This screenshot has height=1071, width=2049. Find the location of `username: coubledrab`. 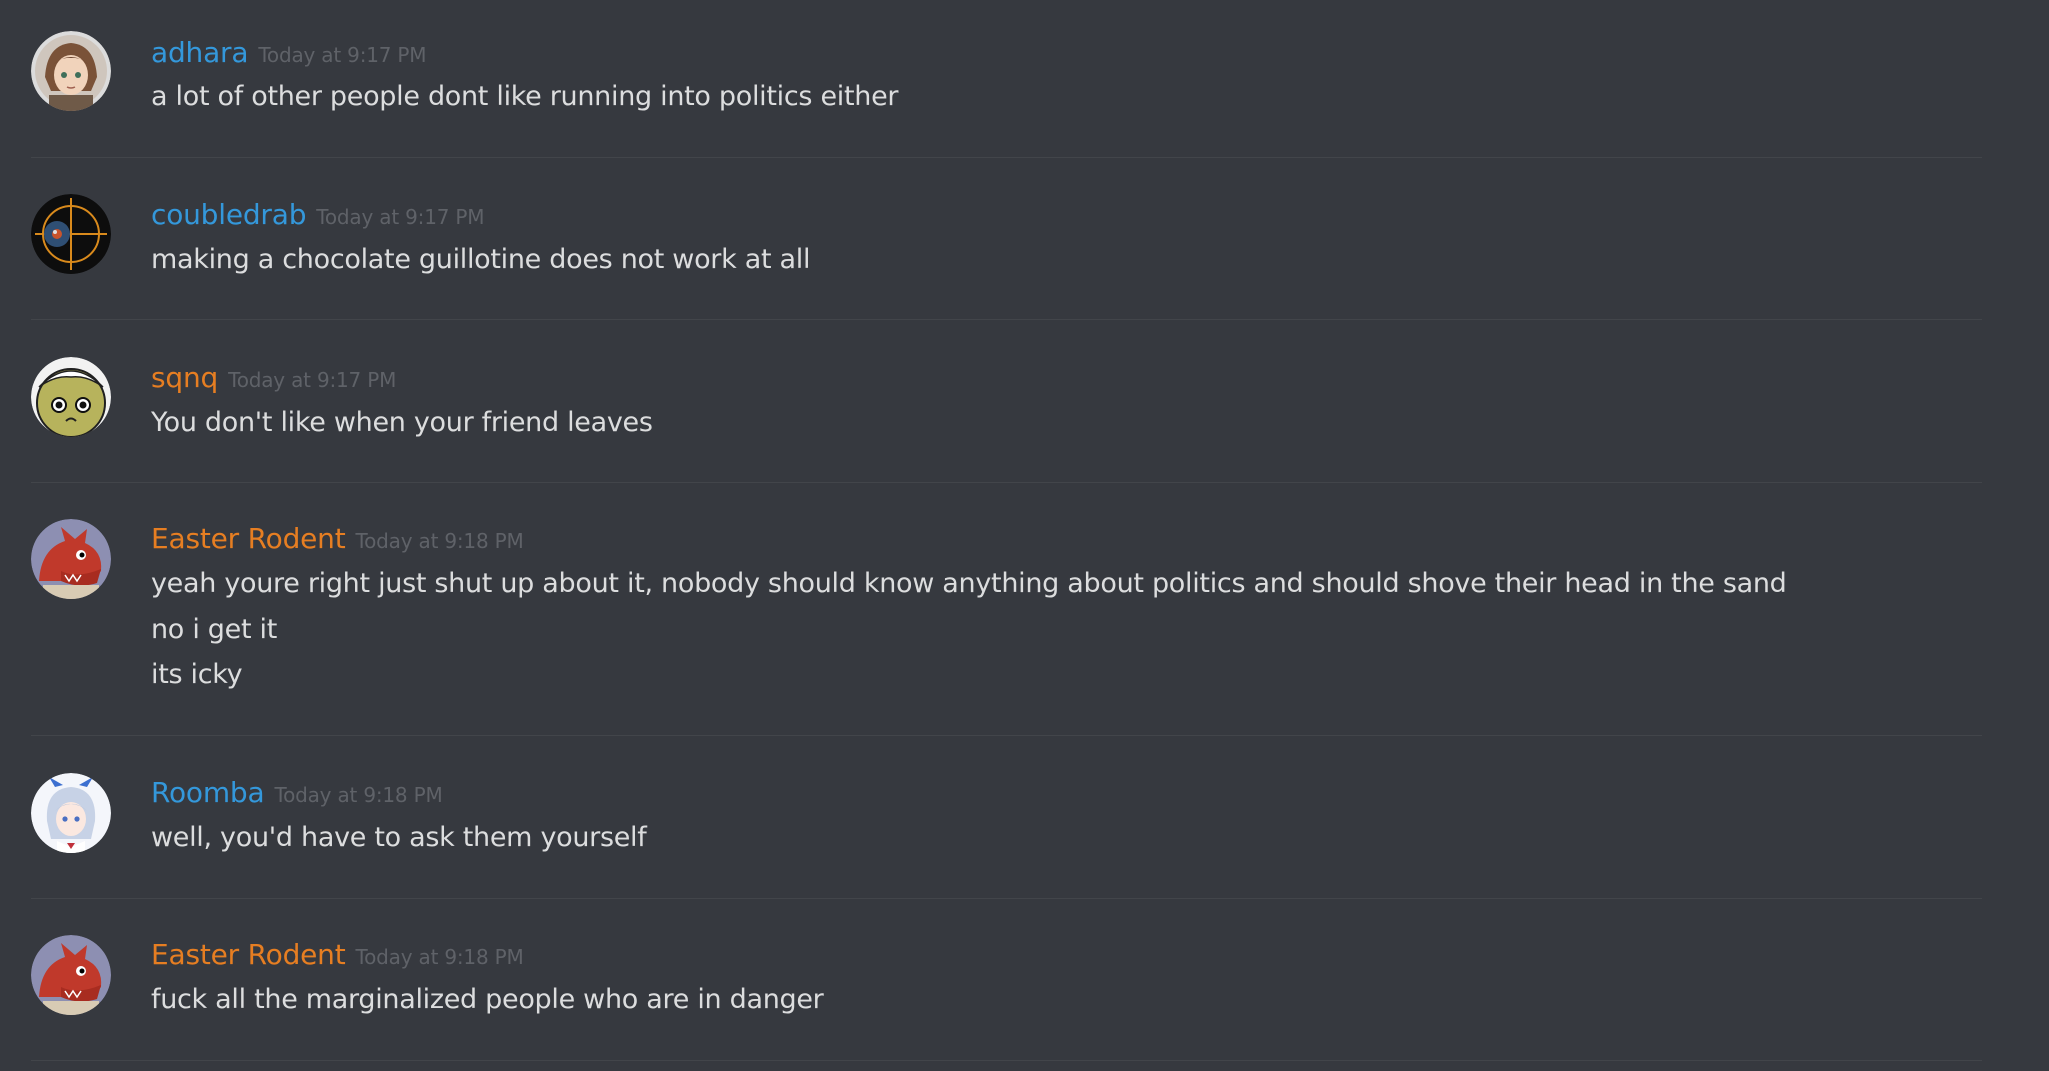

username: coubledrab is located at coordinates (228, 214).